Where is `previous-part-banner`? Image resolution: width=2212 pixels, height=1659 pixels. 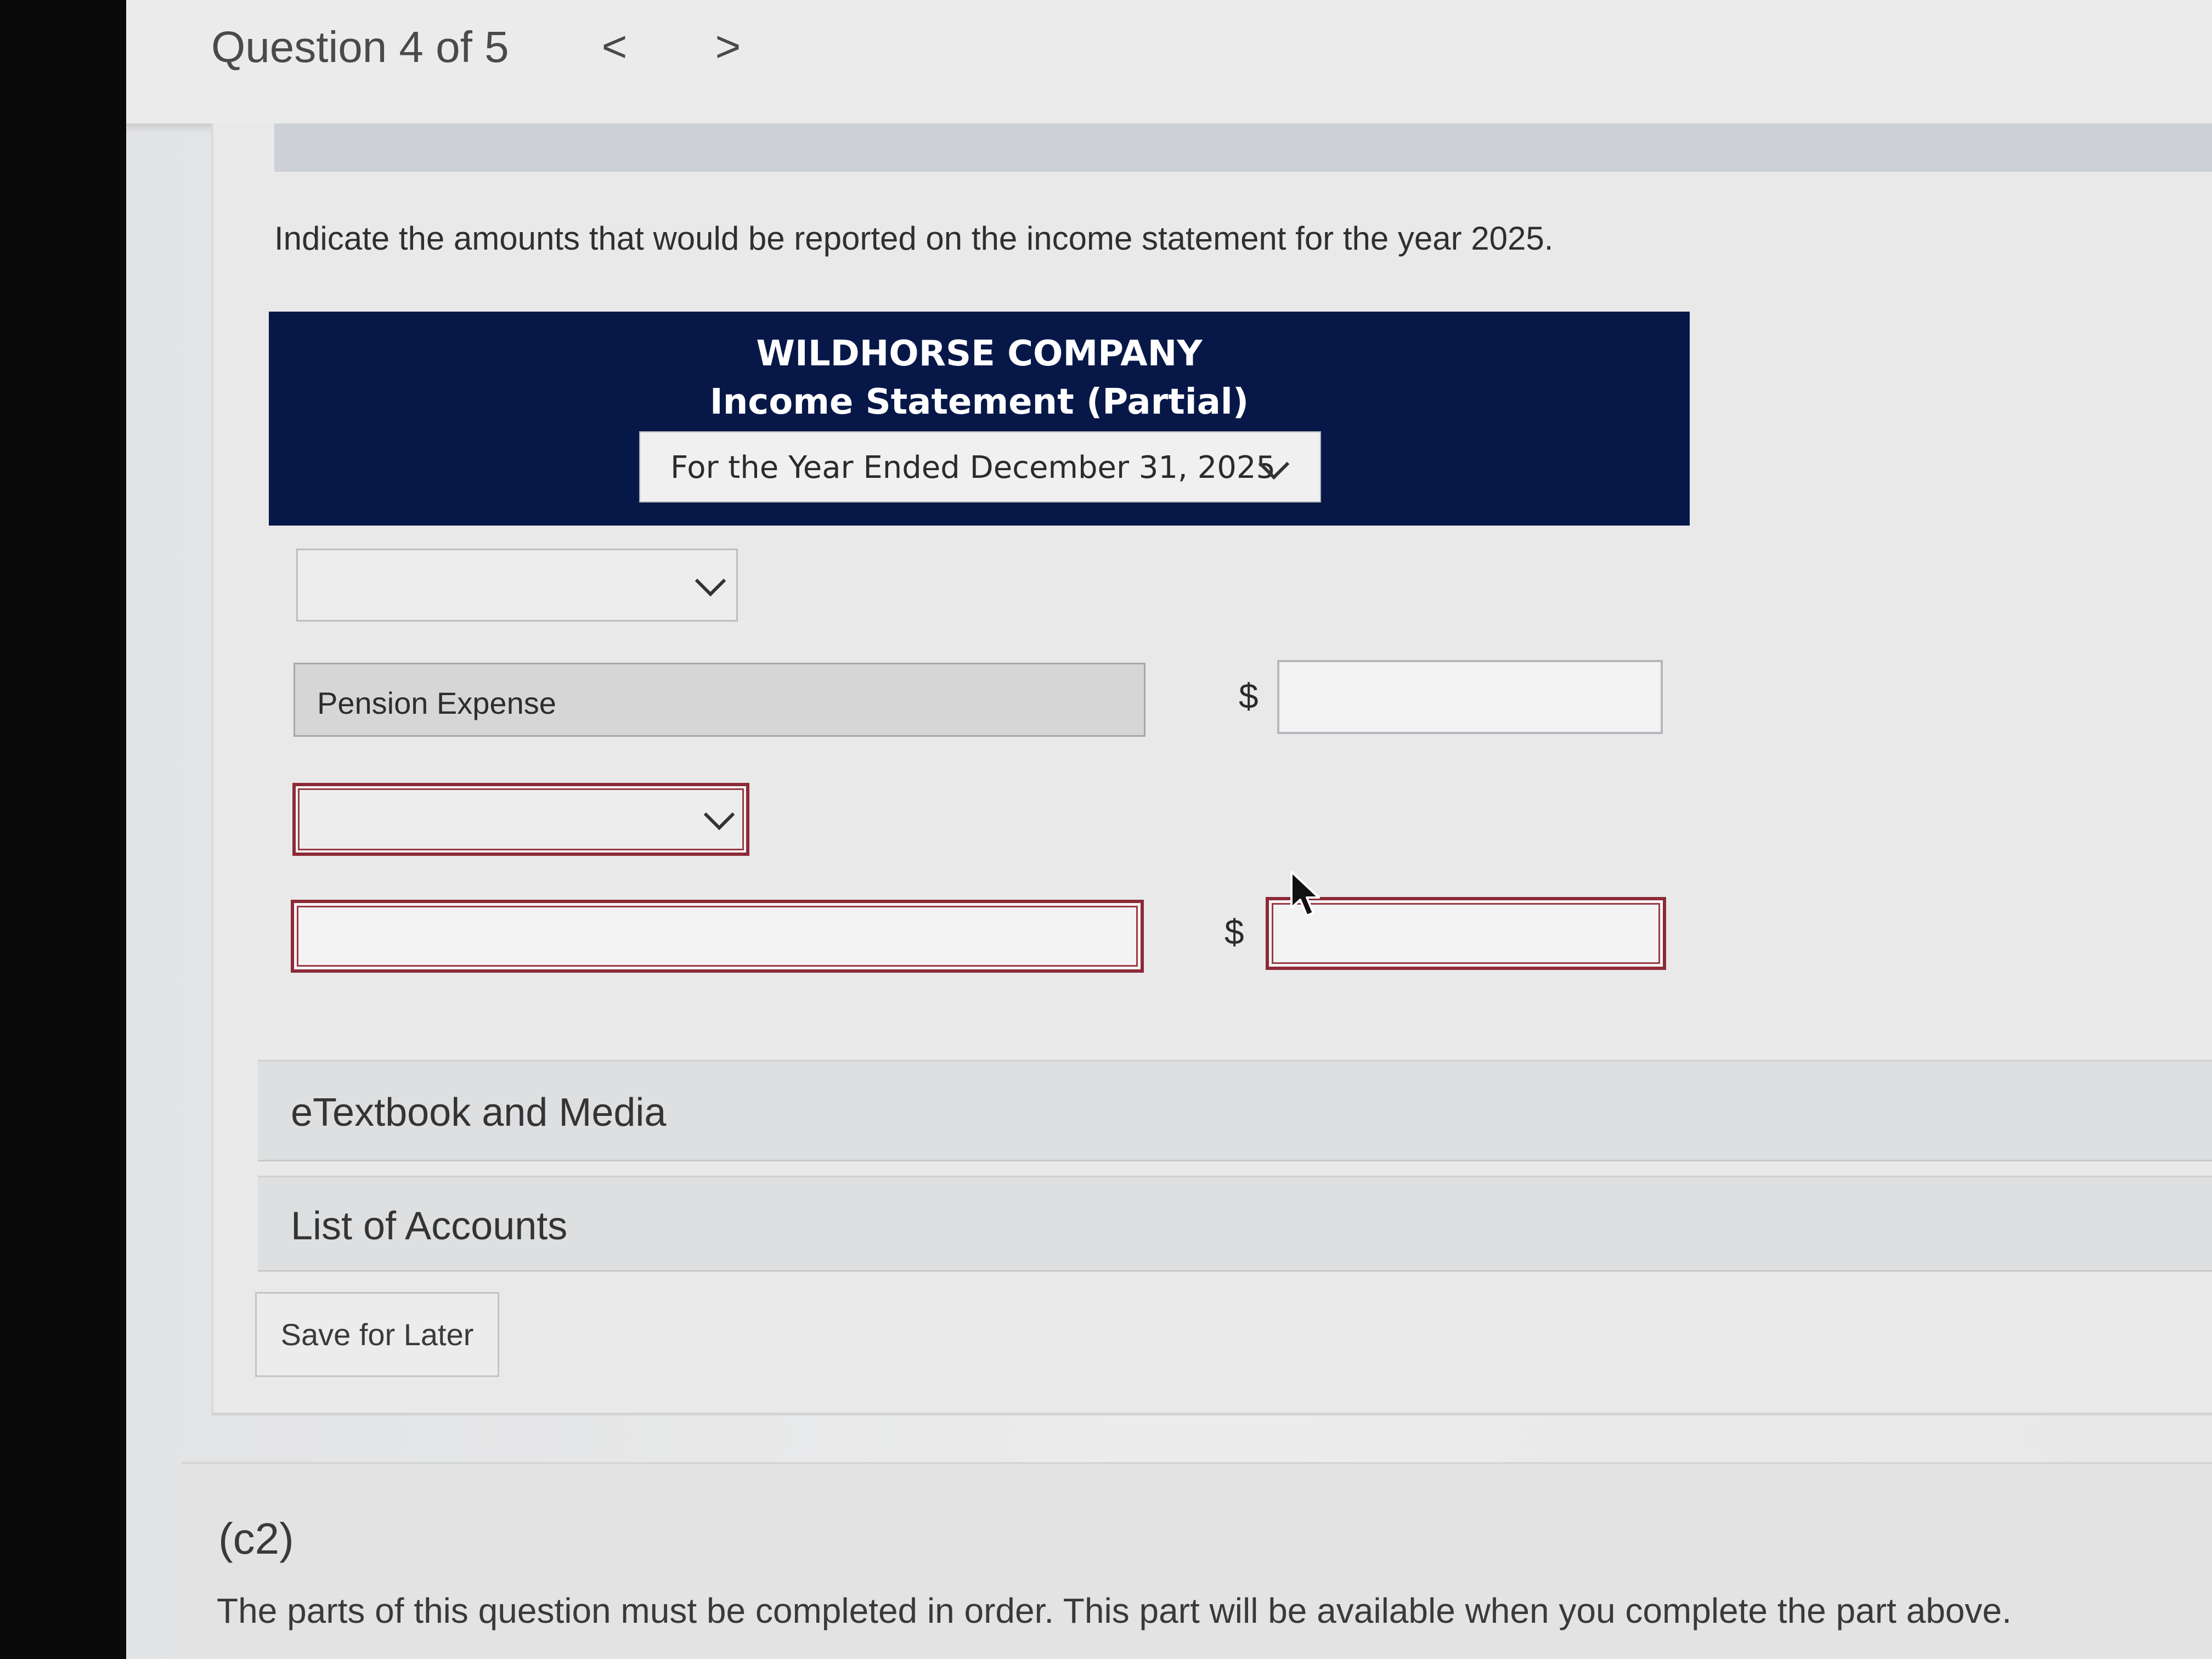 previous-part-banner is located at coordinates (1243, 147).